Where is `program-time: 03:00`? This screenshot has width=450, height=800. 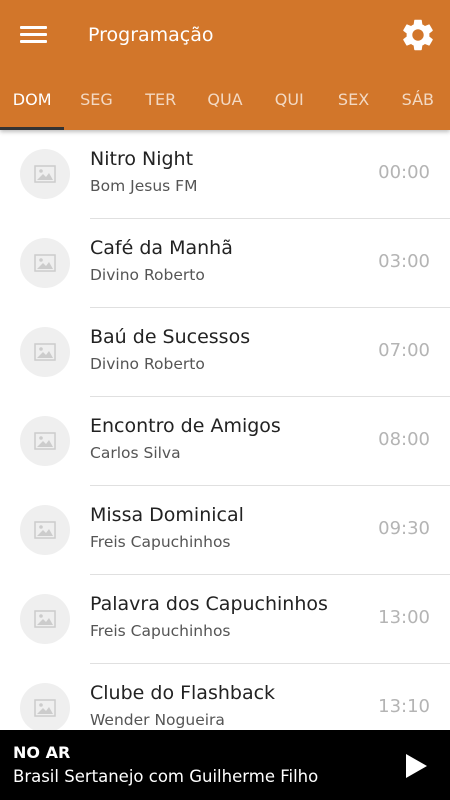 program-time: 03:00 is located at coordinates (404, 261).